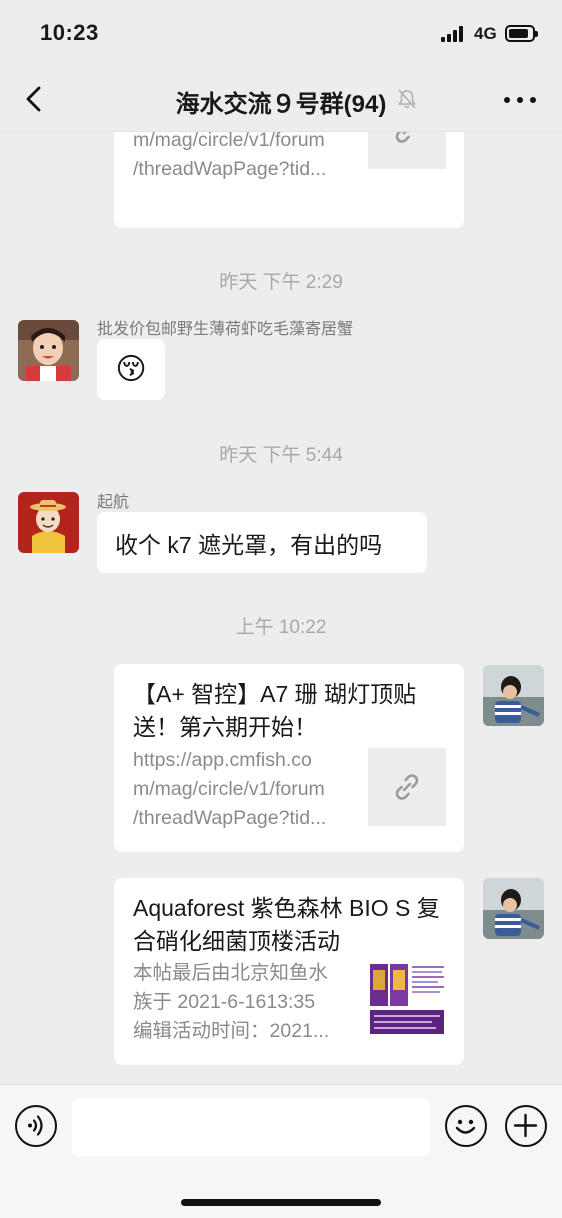 The height and width of the screenshot is (1218, 562). What do you see at coordinates (407, 999) in the screenshot?
I see `product-thumbnail` at bounding box center [407, 999].